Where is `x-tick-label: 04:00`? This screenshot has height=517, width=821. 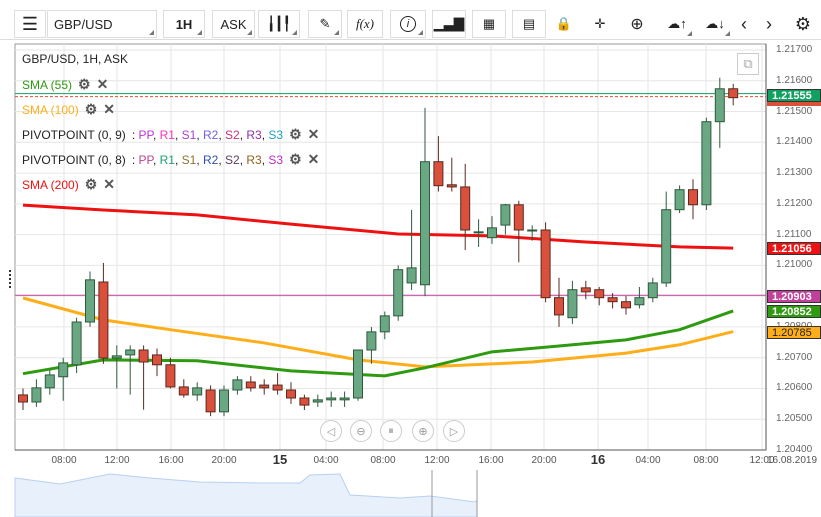
x-tick-label: 04:00 is located at coordinates (648, 460).